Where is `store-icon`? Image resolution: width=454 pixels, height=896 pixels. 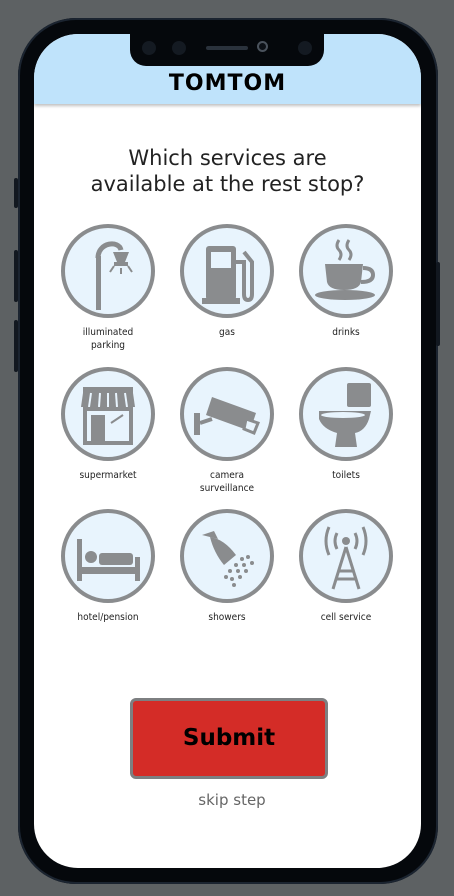 store-icon is located at coordinates (108, 414).